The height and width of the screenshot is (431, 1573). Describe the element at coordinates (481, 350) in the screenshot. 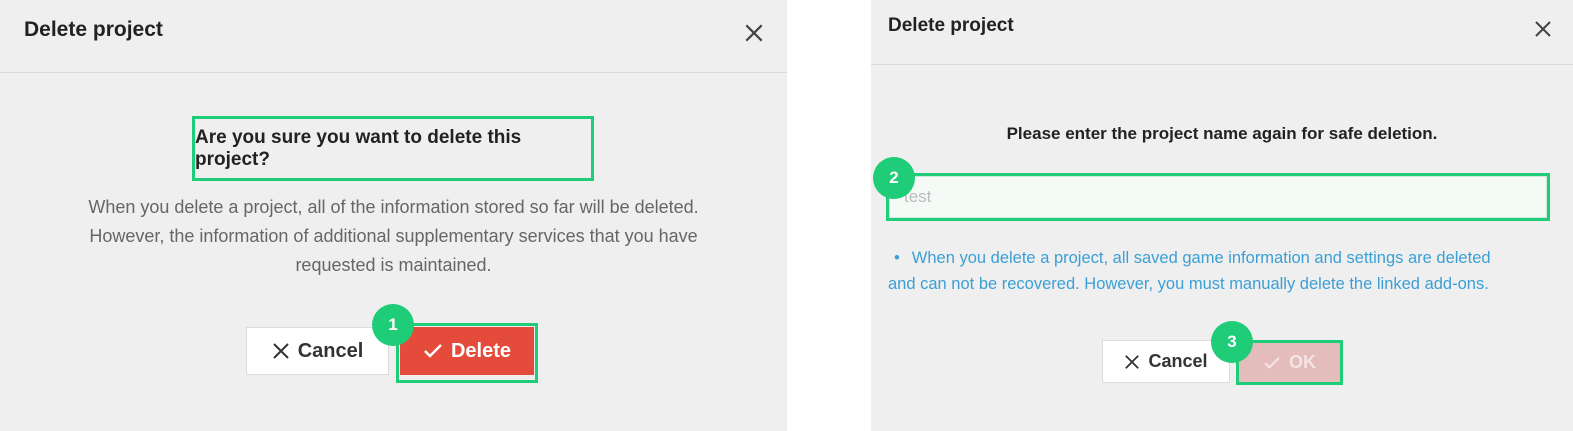

I see `delete-label: Delete` at that location.